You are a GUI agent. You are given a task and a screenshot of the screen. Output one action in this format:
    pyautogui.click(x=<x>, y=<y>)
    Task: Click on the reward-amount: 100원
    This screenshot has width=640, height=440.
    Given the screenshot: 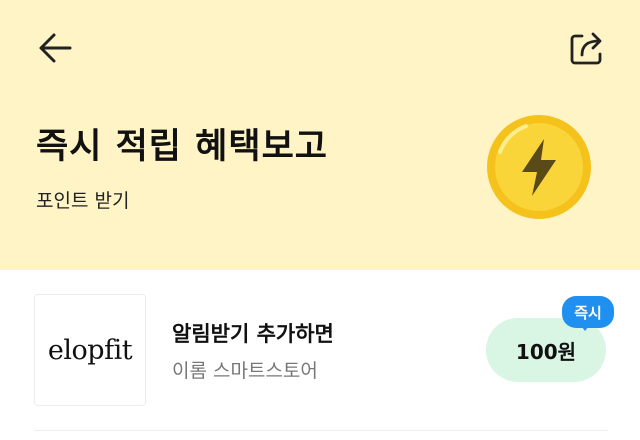 What is the action you would take?
    pyautogui.click(x=546, y=351)
    